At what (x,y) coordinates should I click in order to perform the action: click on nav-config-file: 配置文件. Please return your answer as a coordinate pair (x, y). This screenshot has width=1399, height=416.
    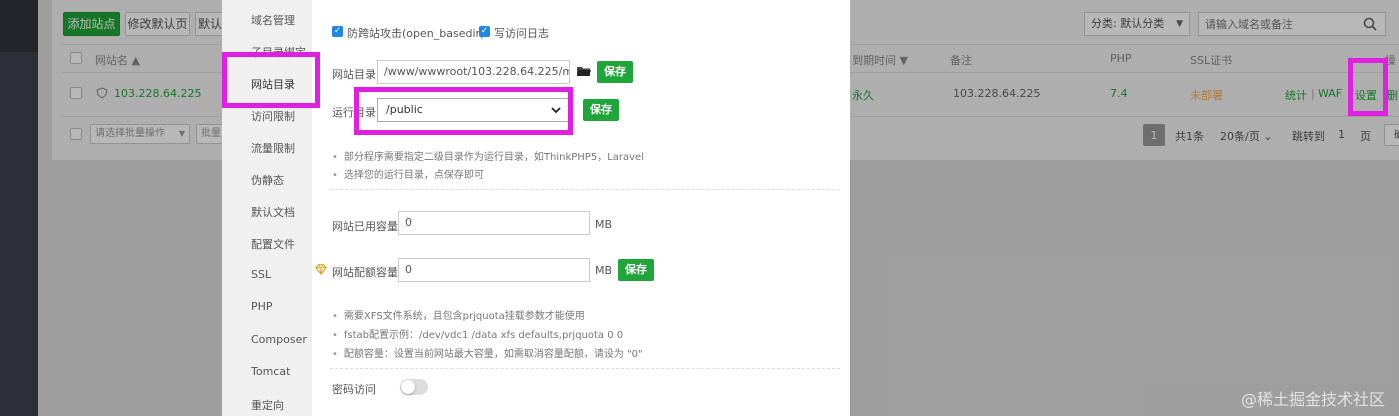
    Looking at the image, I should click on (273, 244).